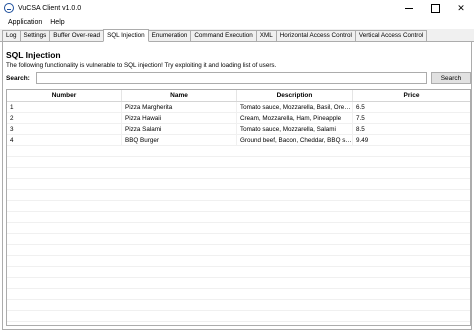 The width and height of the screenshot is (474, 332). What do you see at coordinates (18, 78) in the screenshot?
I see `search-label: Search:` at bounding box center [18, 78].